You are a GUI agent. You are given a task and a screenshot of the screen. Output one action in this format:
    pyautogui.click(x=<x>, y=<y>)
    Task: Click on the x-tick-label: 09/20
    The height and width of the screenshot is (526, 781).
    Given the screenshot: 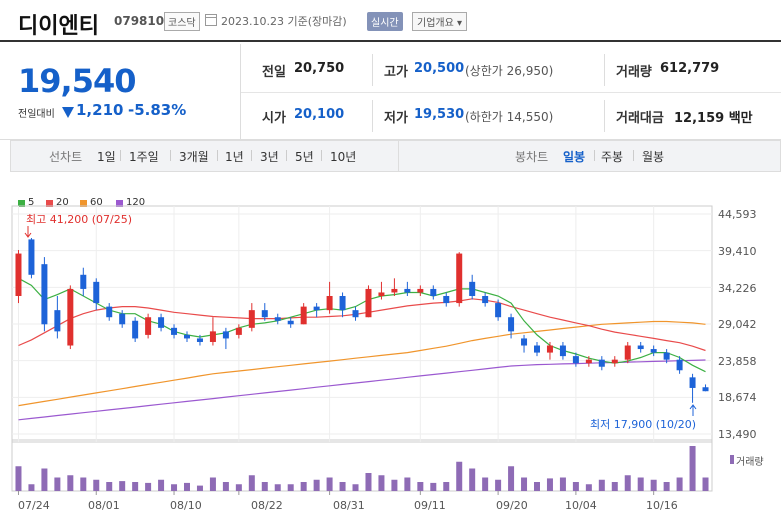 What is the action you would take?
    pyautogui.click(x=512, y=505)
    